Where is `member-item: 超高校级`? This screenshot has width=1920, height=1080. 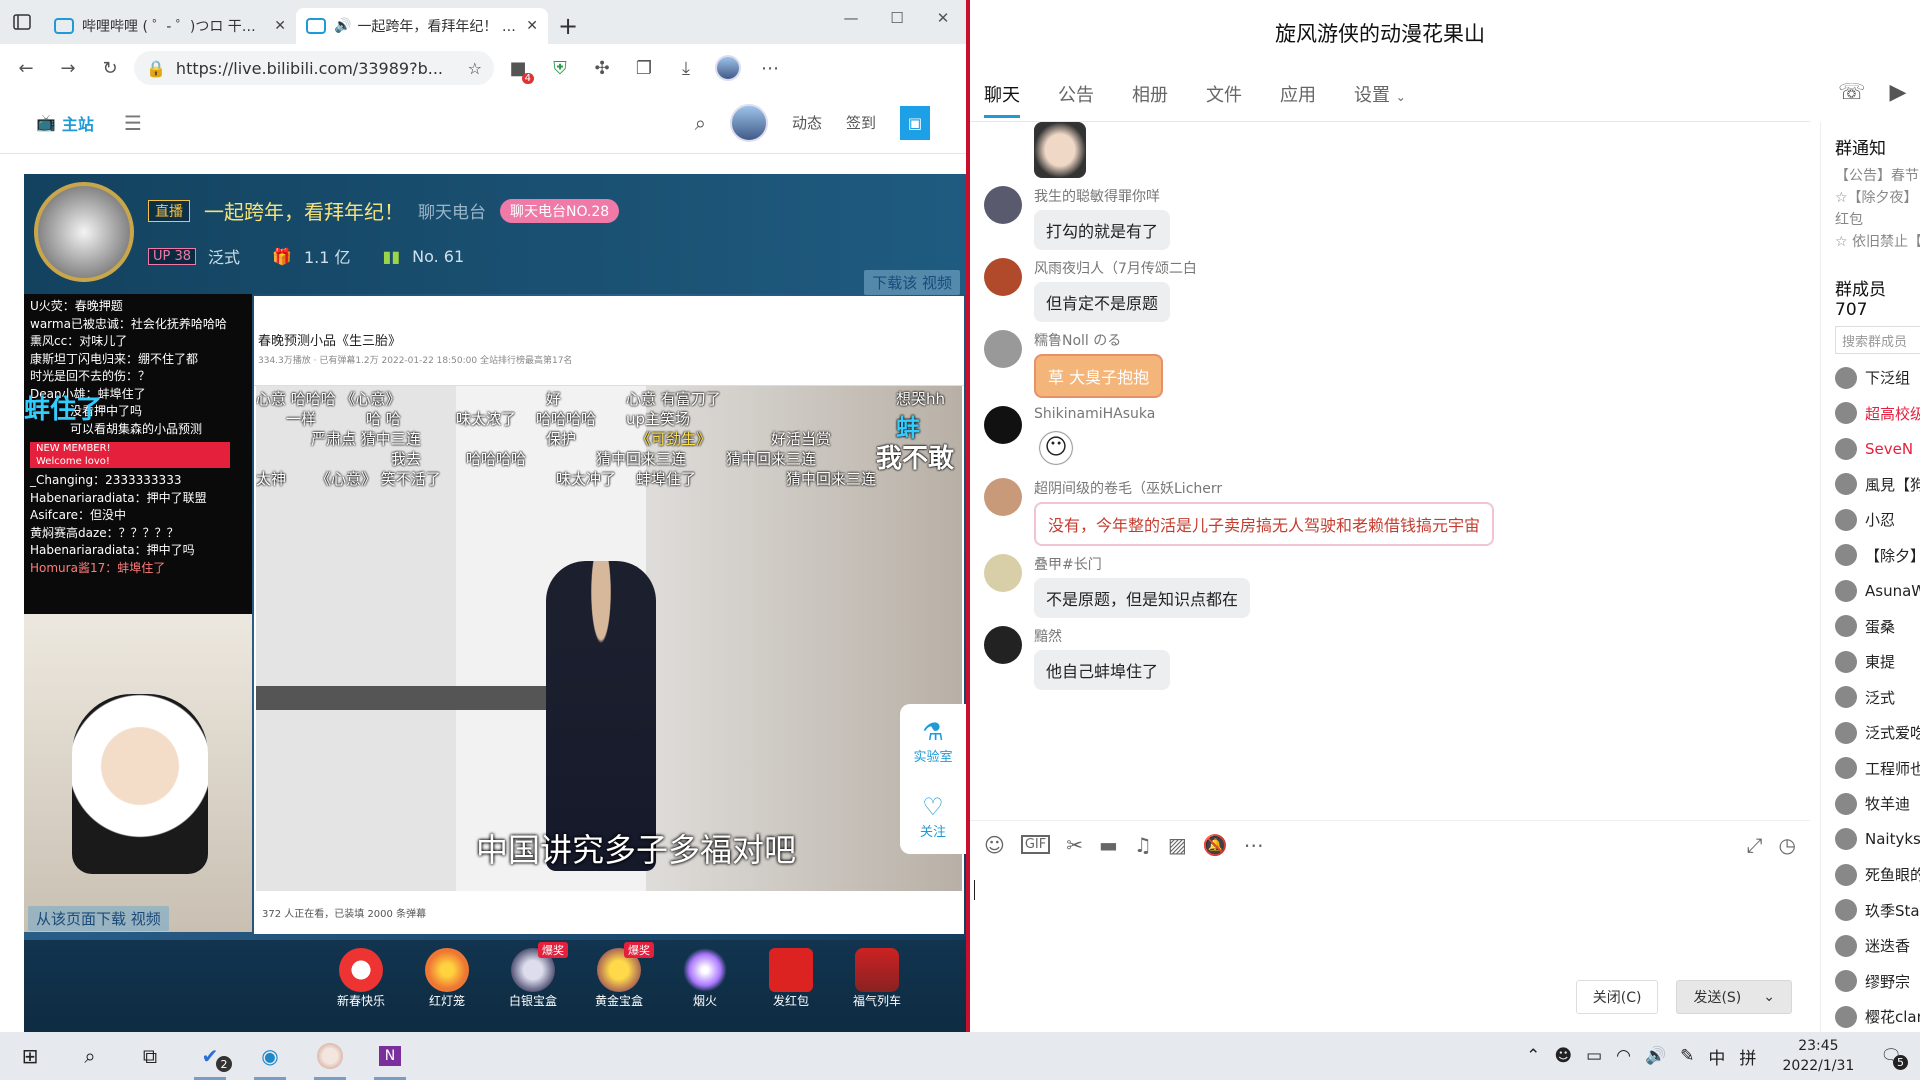 member-item: 超高校级 is located at coordinates (1877, 414).